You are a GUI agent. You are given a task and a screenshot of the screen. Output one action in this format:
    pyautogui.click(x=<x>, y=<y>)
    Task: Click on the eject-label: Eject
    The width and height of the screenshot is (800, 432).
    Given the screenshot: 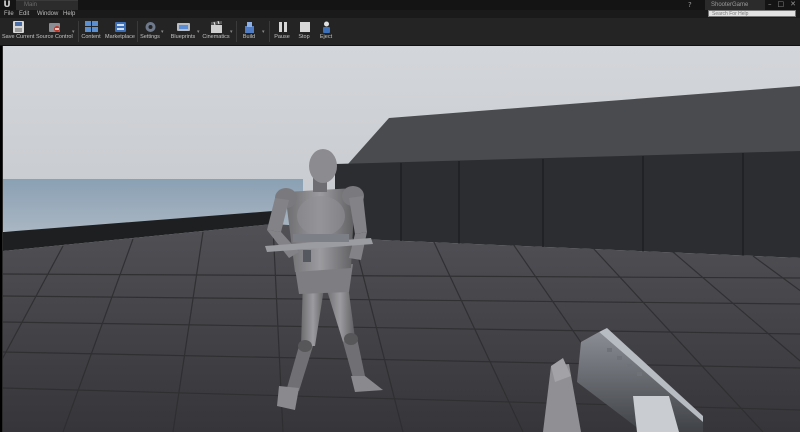 What is the action you would take?
    pyautogui.click(x=326, y=37)
    